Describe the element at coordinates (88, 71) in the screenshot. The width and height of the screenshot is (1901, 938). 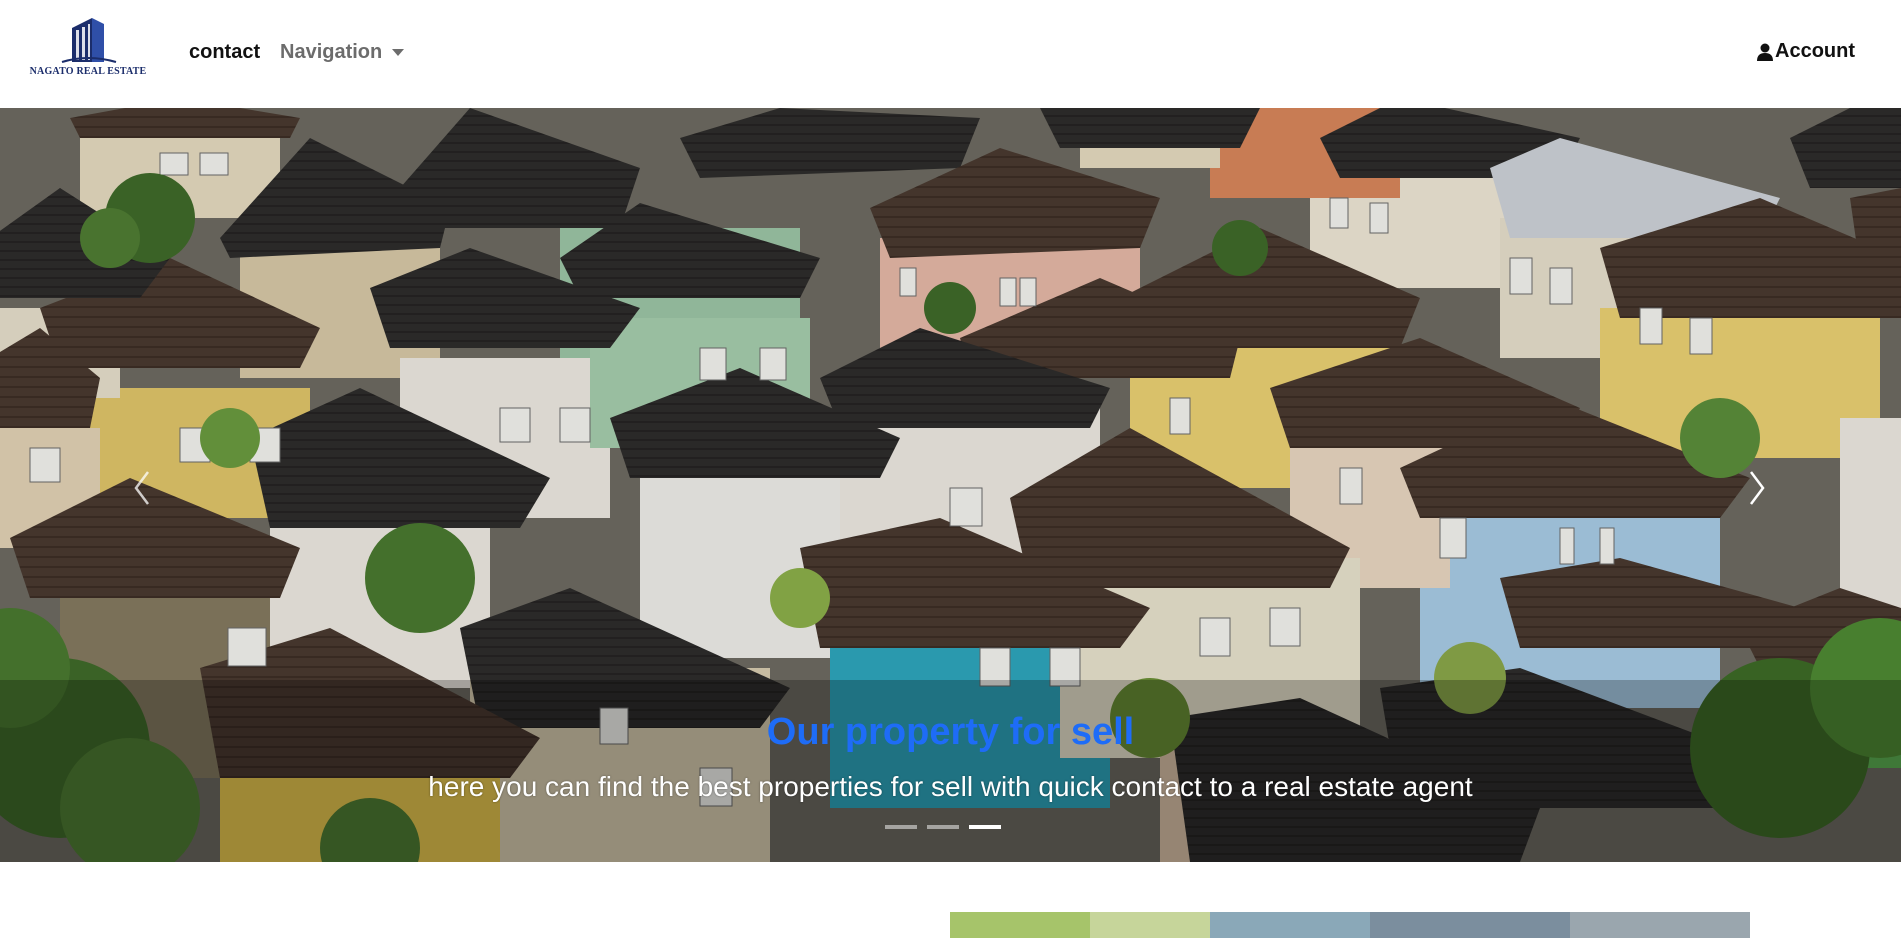
I see `brand-name: NAGATO REAL ESTATE` at that location.